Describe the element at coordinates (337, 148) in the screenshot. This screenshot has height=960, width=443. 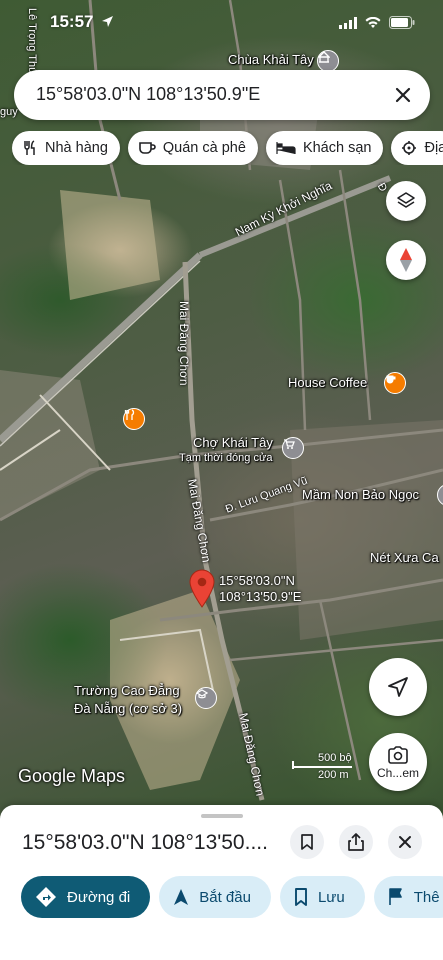
I see `chip-label: Khách sạn` at that location.